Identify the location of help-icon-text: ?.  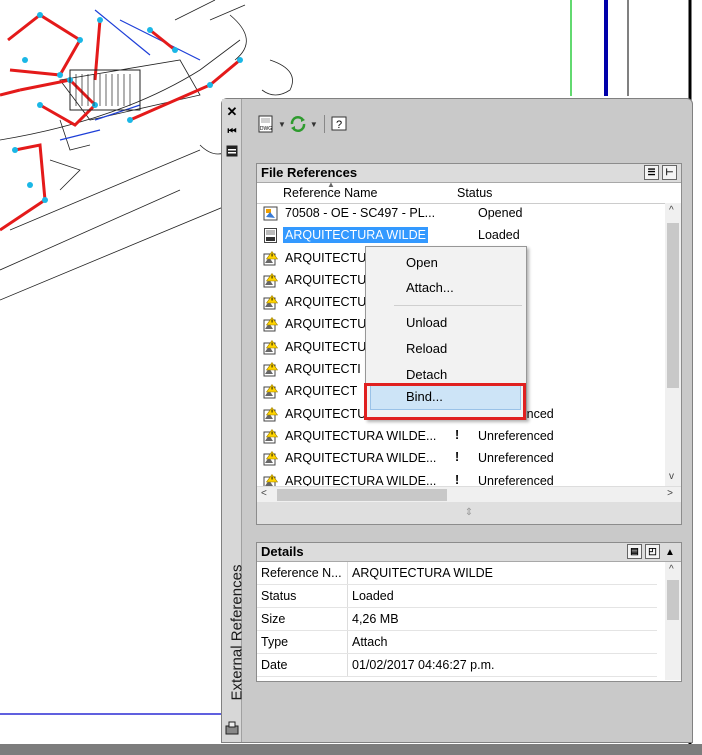
(339, 125).